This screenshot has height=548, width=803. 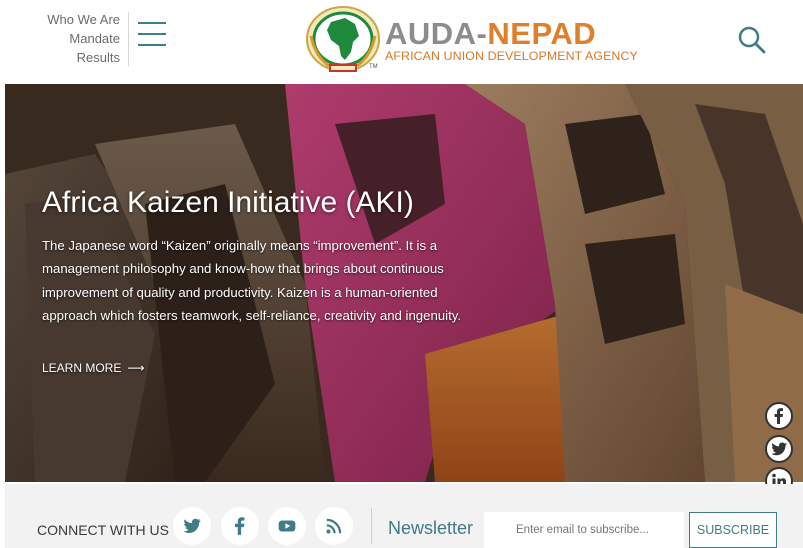 What do you see at coordinates (136, 368) in the screenshot?
I see `arrow-right-icon: ⟶` at bounding box center [136, 368].